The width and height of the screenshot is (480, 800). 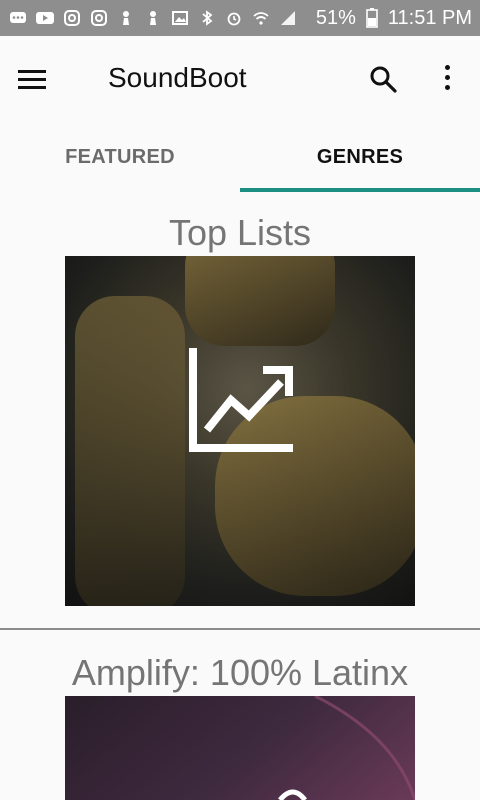 What do you see at coordinates (447, 67) in the screenshot?
I see `more-vert-icon` at bounding box center [447, 67].